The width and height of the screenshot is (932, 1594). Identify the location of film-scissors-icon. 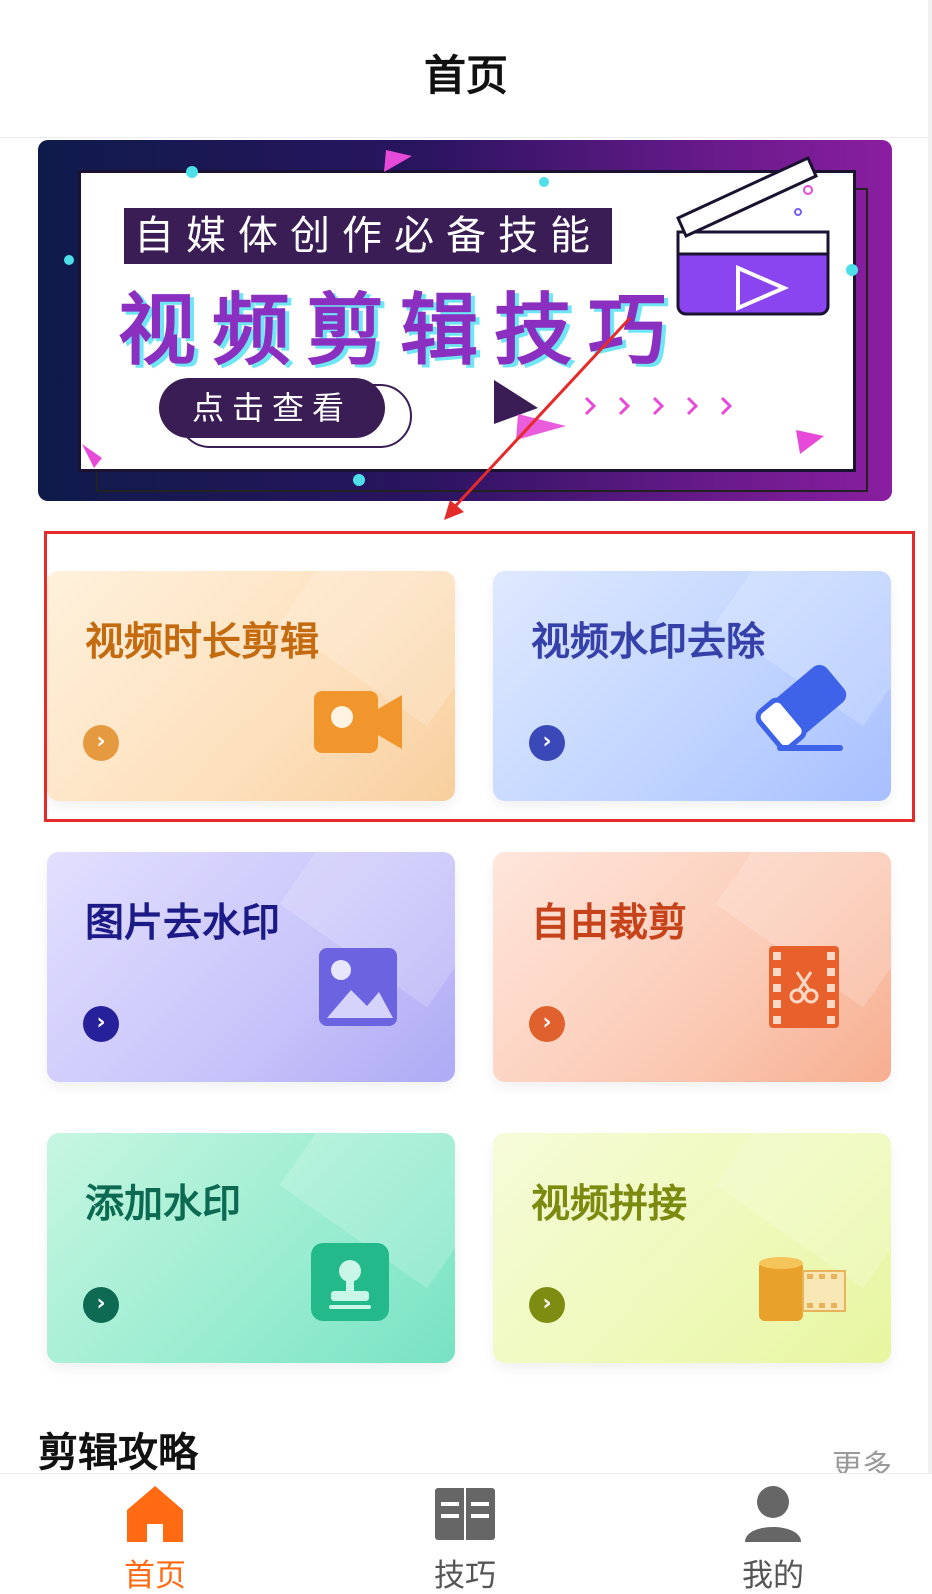
(804, 987).